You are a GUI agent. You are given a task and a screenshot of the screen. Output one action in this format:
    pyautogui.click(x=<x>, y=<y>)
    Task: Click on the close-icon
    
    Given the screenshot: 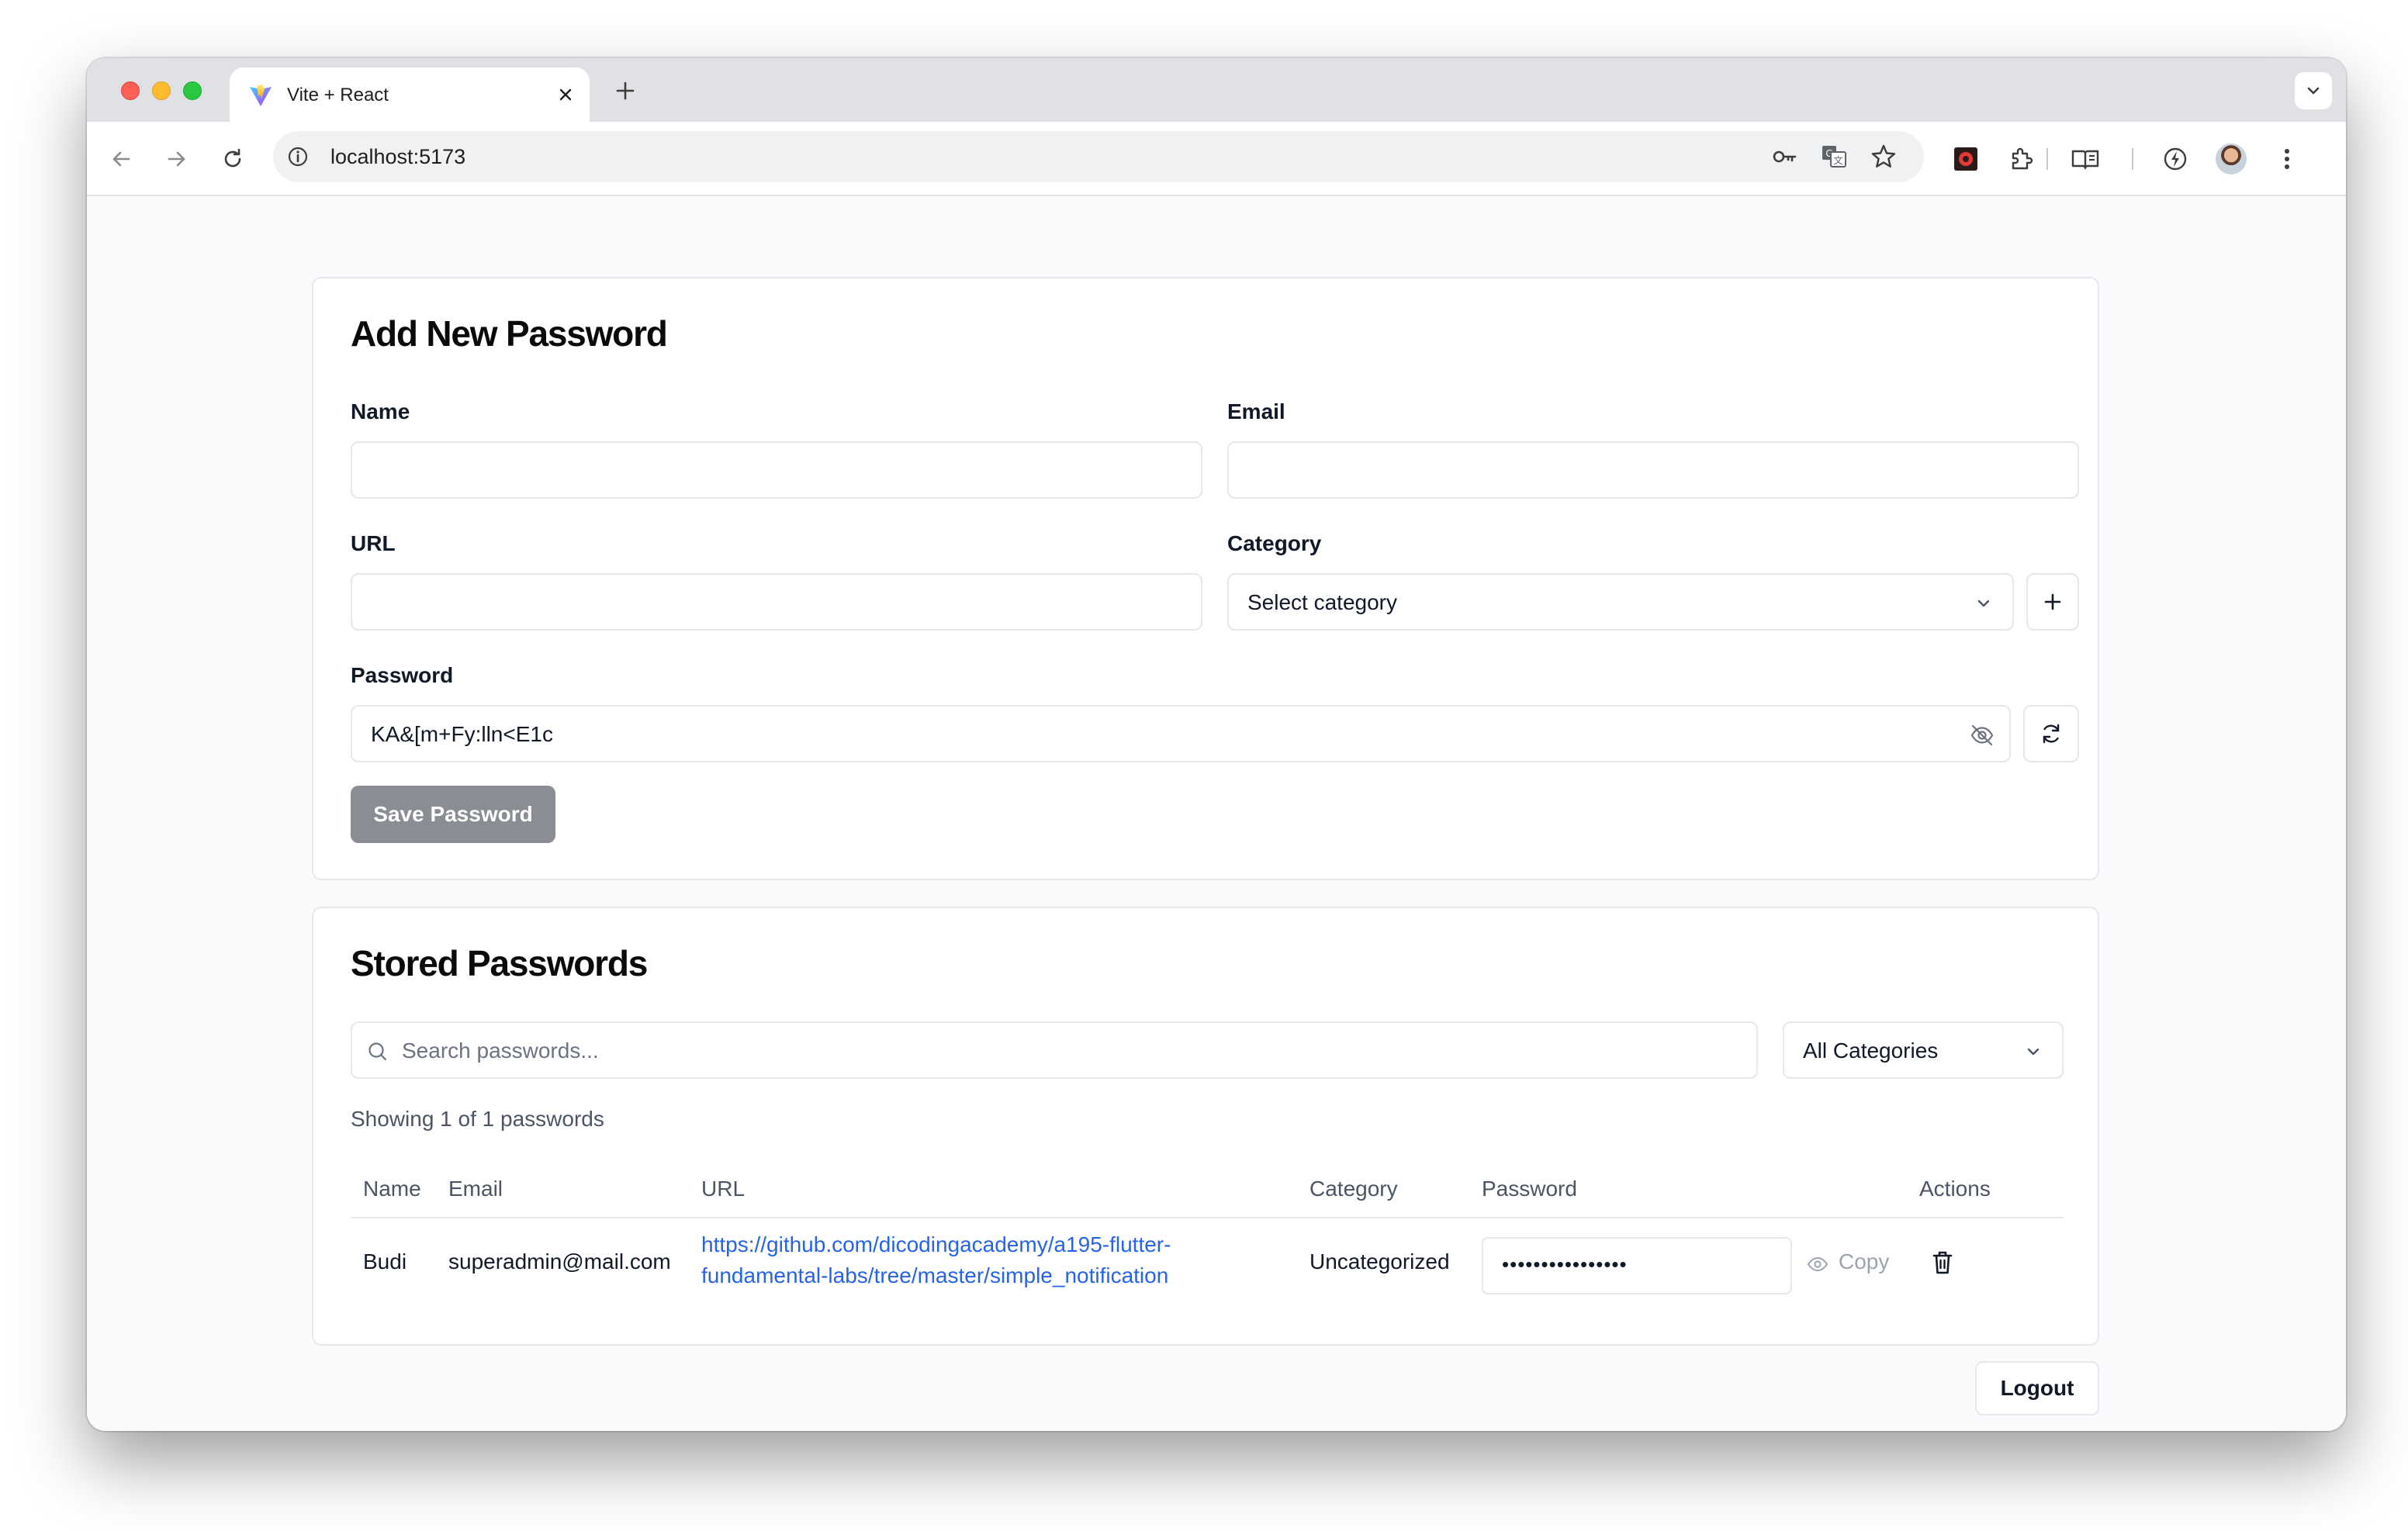 What is the action you would take?
    pyautogui.click(x=565, y=95)
    